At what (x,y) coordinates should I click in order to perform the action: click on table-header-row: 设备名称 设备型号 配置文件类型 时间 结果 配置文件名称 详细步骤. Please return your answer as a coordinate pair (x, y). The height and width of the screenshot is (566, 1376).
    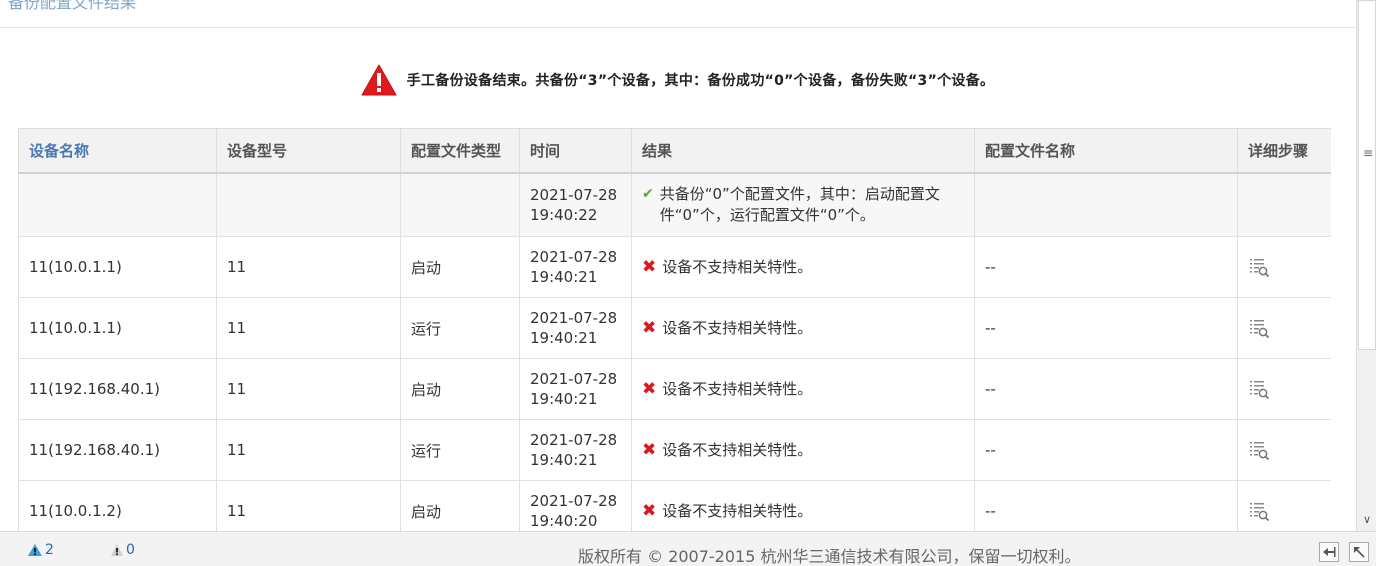
    Looking at the image, I should click on (674, 151).